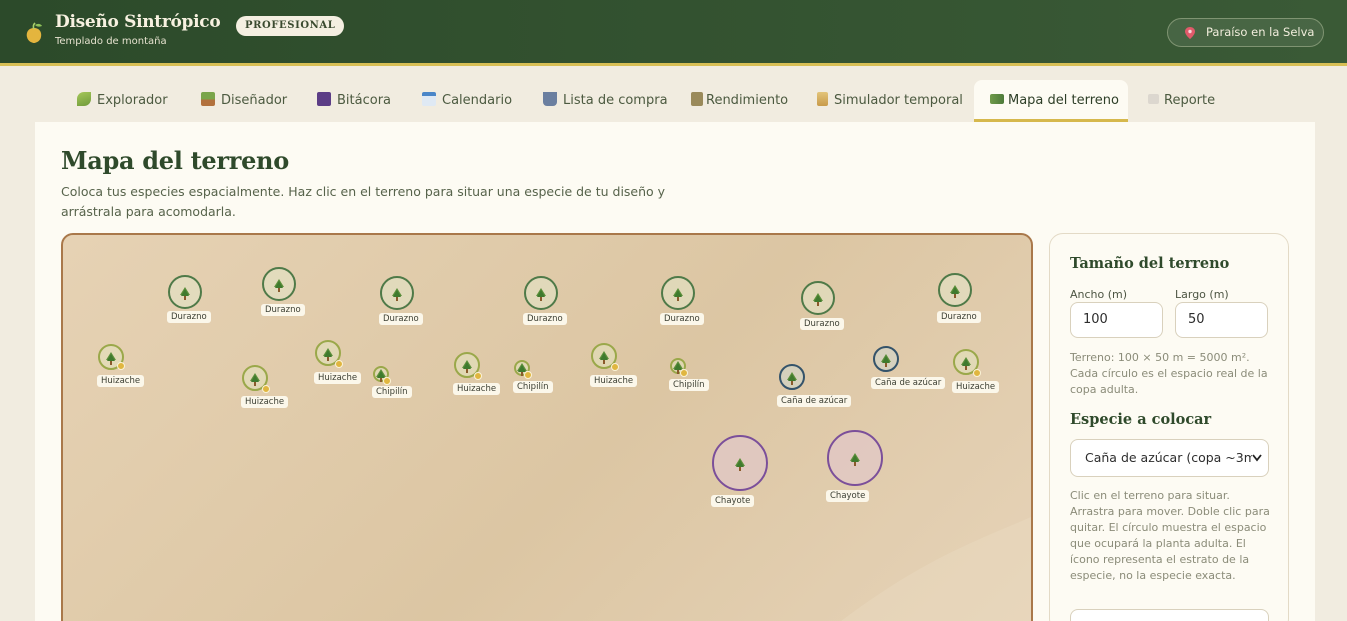 This screenshot has height=621, width=1347. Describe the element at coordinates (1257, 458) in the screenshot. I see `chevron-down-icon` at that location.